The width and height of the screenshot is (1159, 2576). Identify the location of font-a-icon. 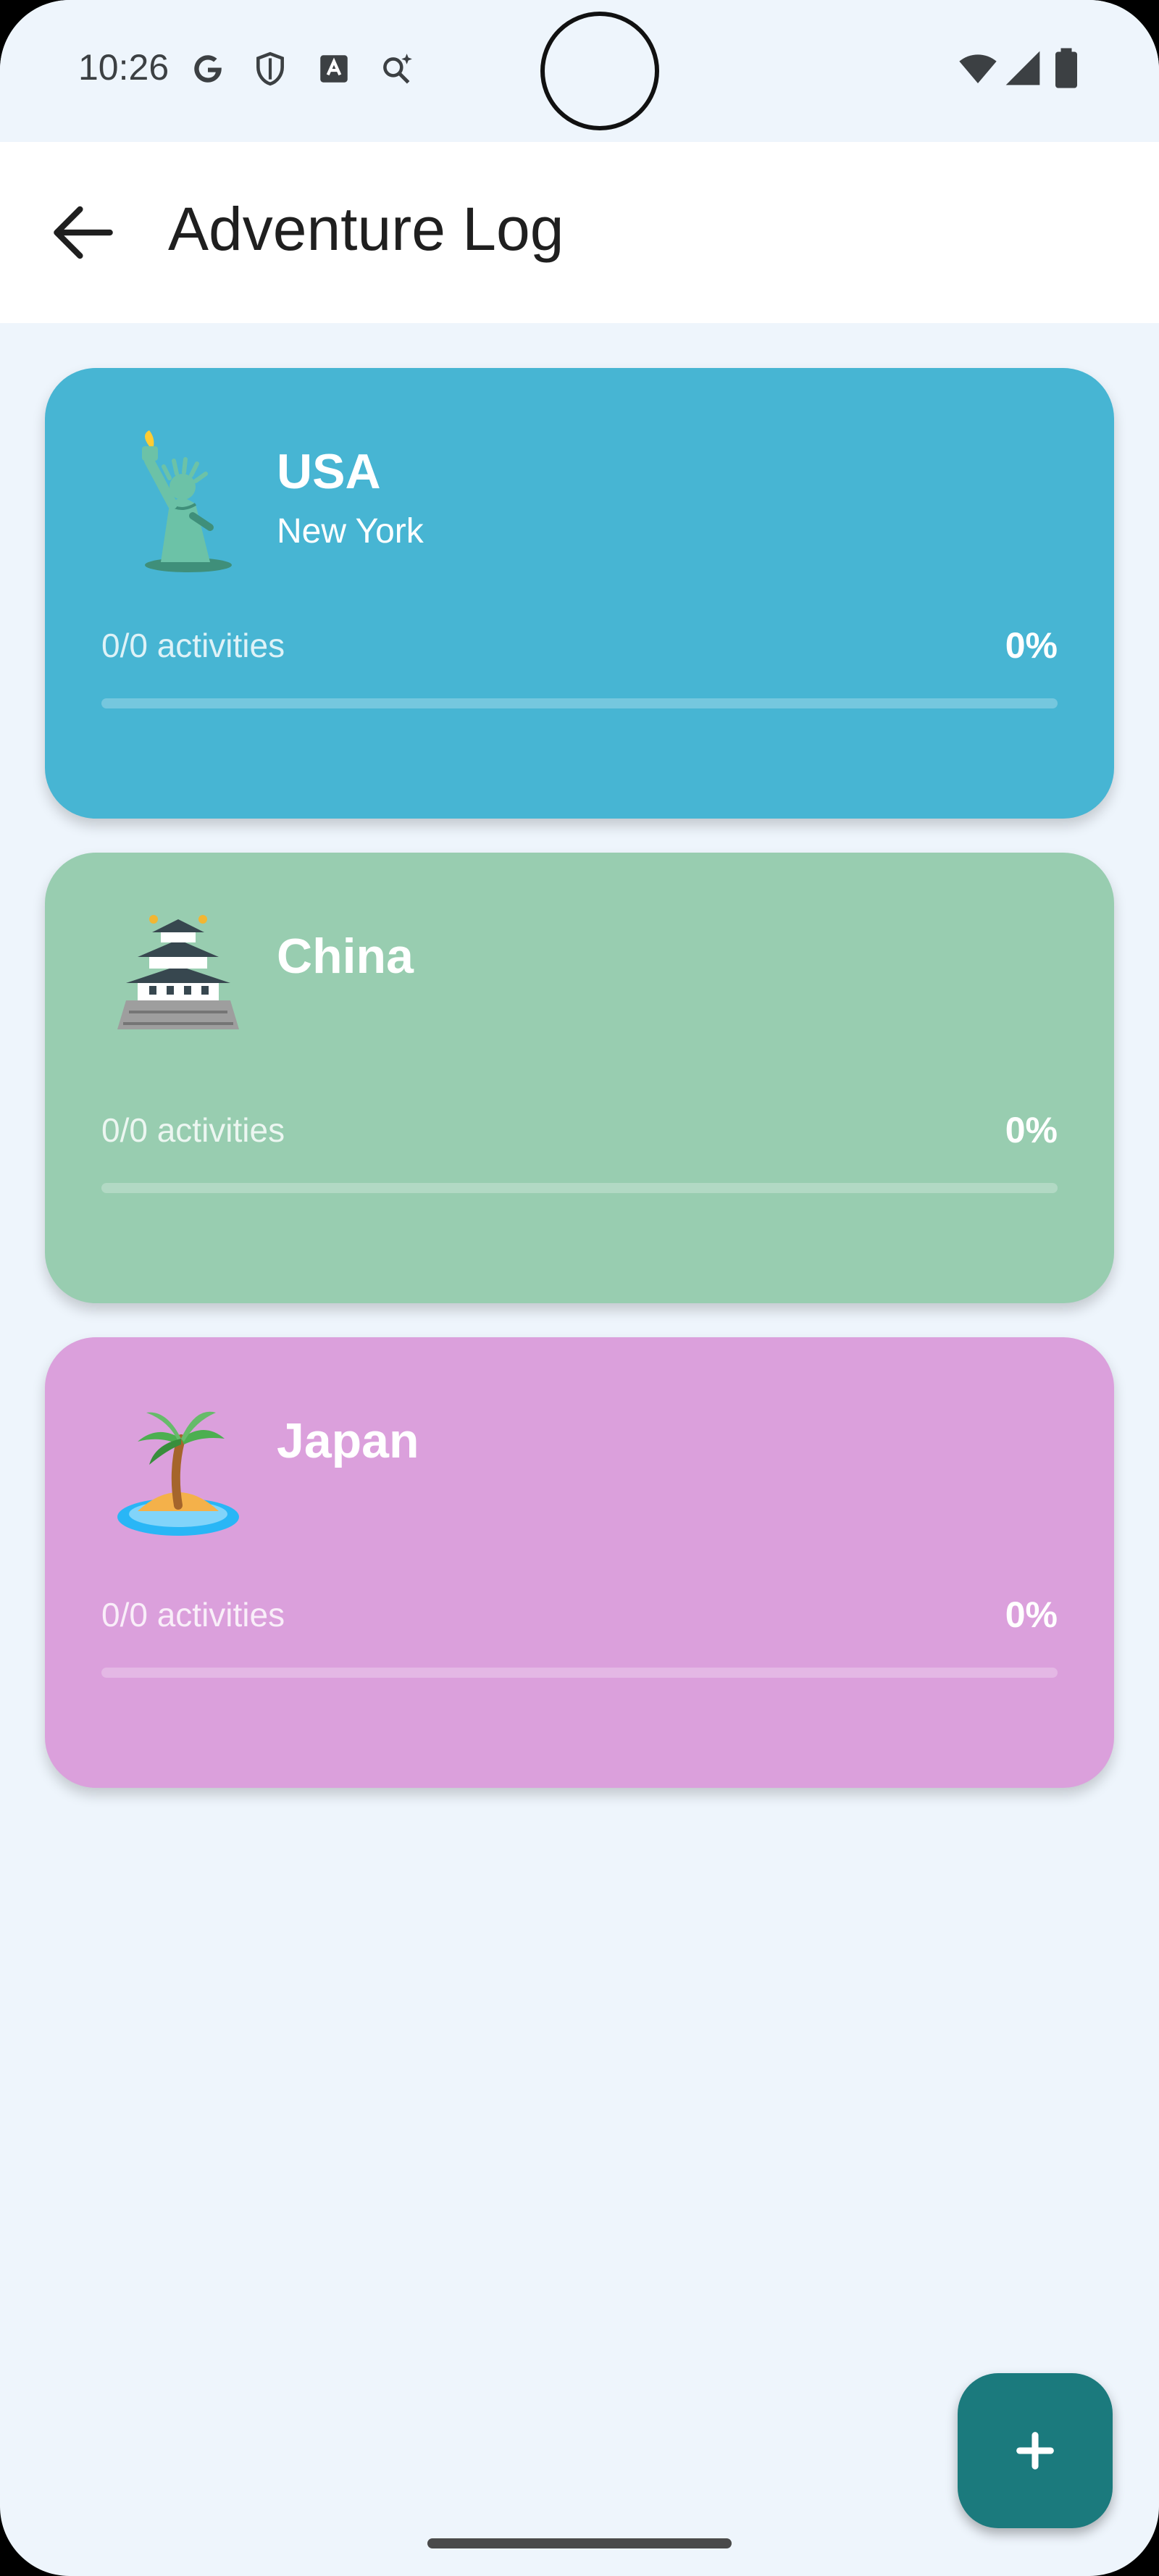
(334, 69).